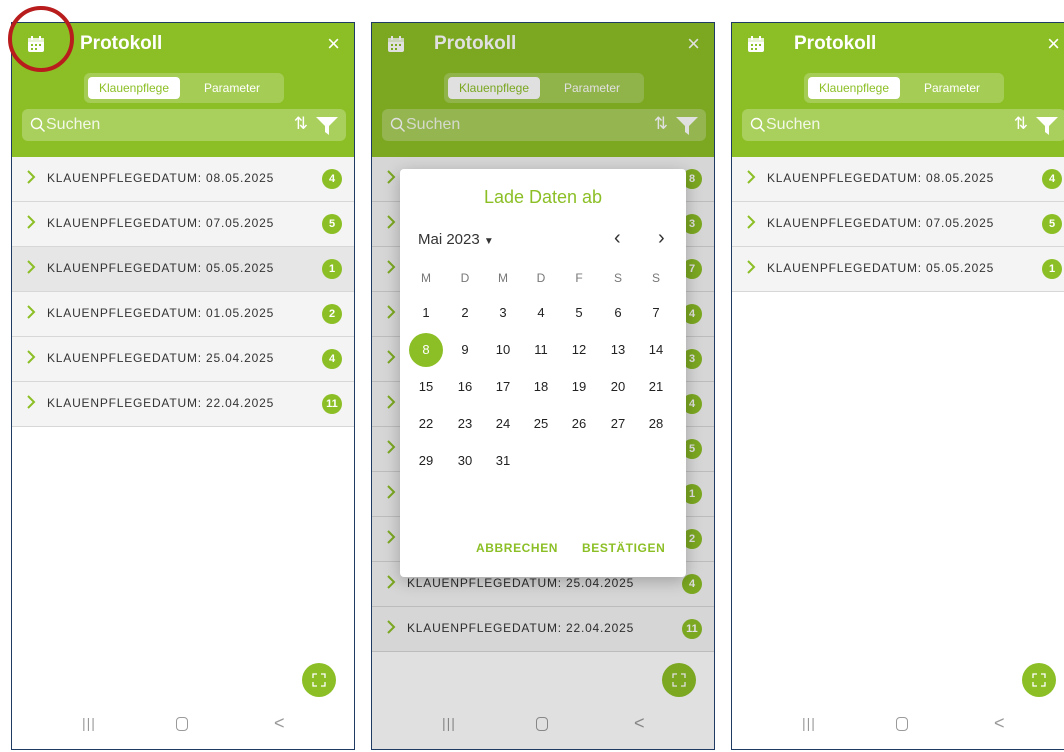 The height and width of the screenshot is (752, 1064). Describe the element at coordinates (881, 268) in the screenshot. I see `row-label: KLAUENPFLEGEDATUM: 05.05.2025` at that location.